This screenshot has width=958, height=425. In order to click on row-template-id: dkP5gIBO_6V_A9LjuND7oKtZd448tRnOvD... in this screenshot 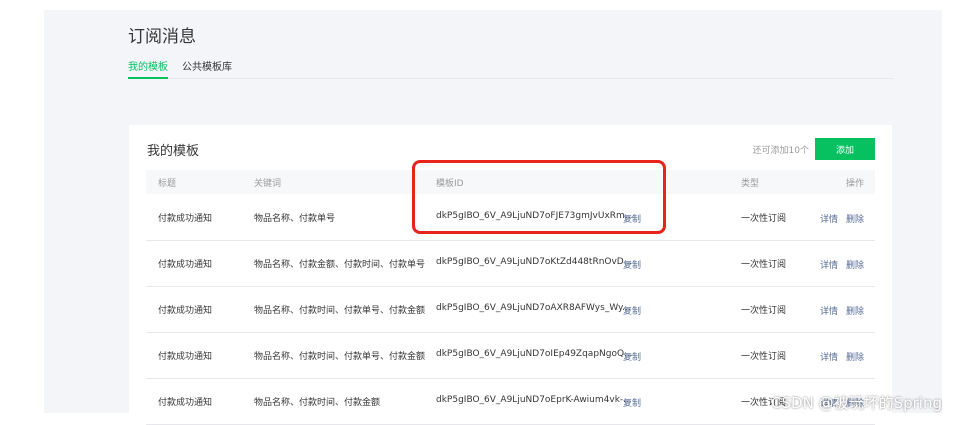, I will do `click(534, 262)`.